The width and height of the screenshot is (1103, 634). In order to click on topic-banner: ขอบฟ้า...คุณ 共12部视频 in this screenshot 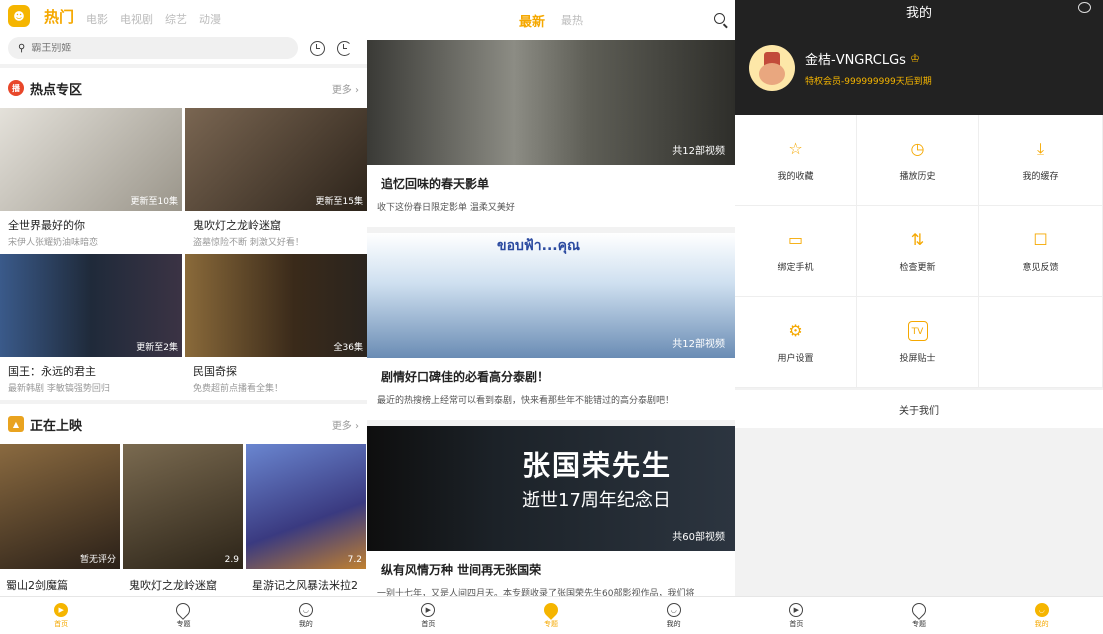, I will do `click(551, 295)`.